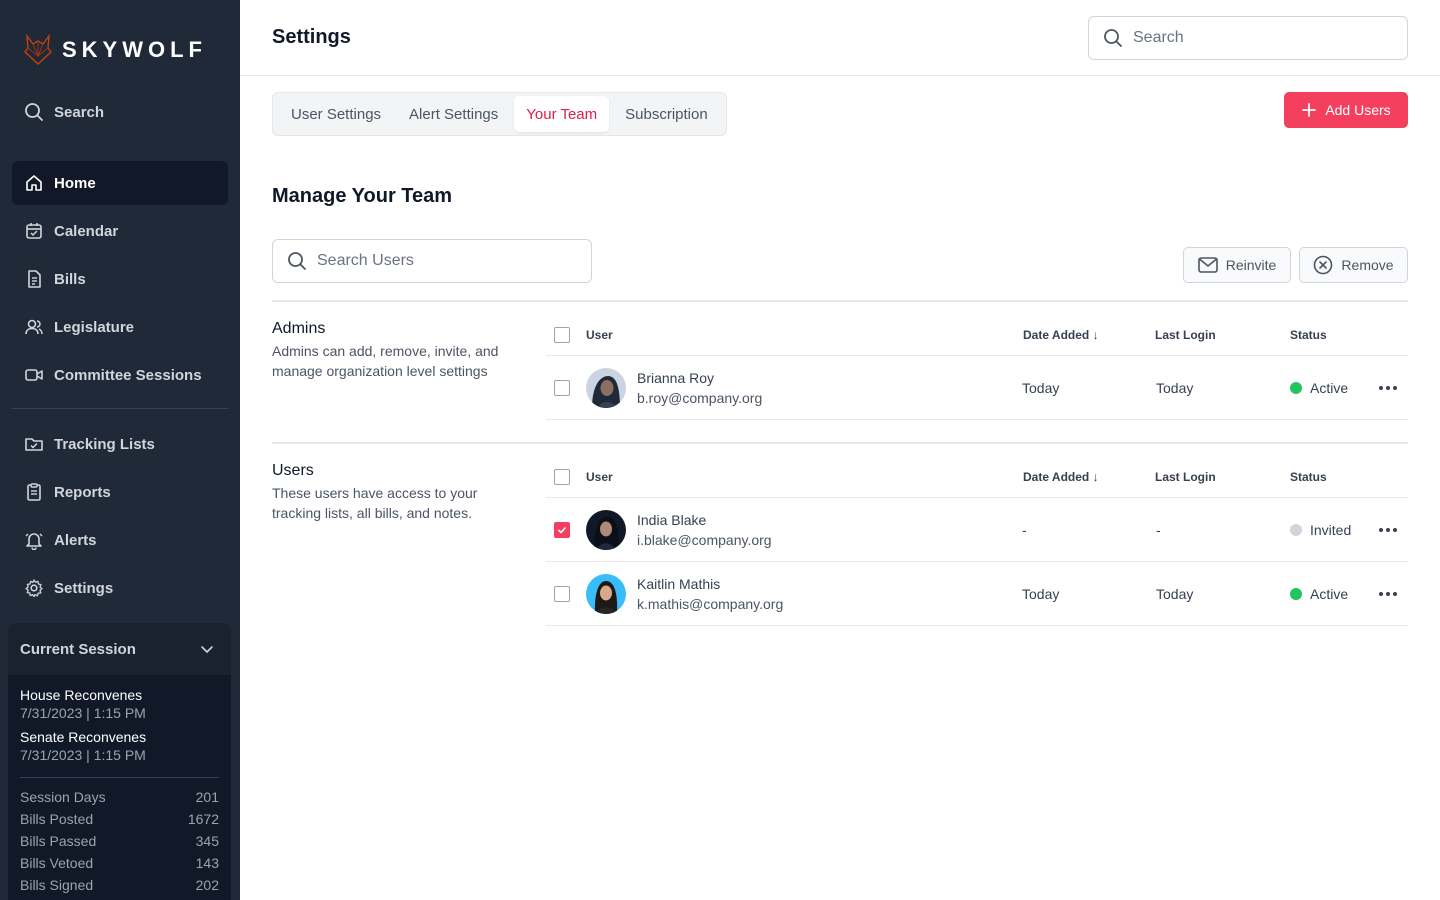 The image size is (1440, 900). I want to click on user-email: b.roy@company.org, so click(700, 397).